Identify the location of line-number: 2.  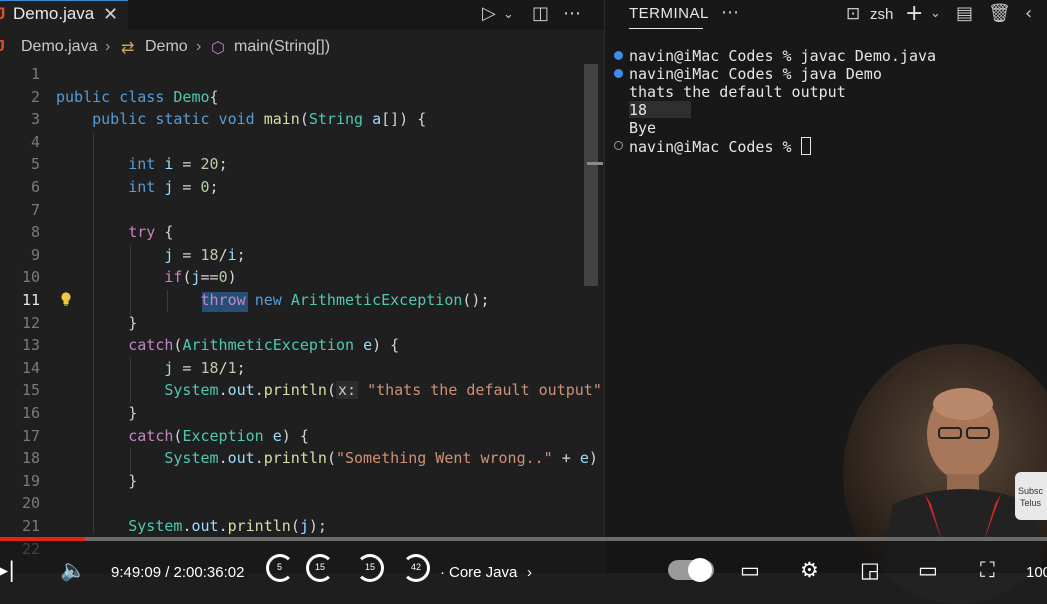
(35, 96).